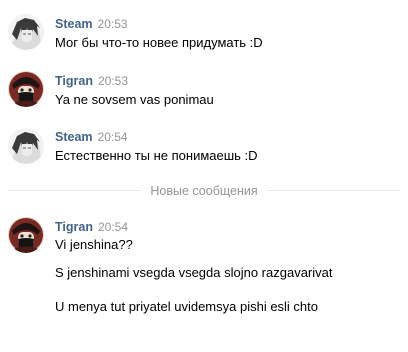 The height and width of the screenshot is (352, 408). Describe the element at coordinates (159, 42) in the screenshot. I see `message-text: Мог бы что-то новее придумать :D` at that location.